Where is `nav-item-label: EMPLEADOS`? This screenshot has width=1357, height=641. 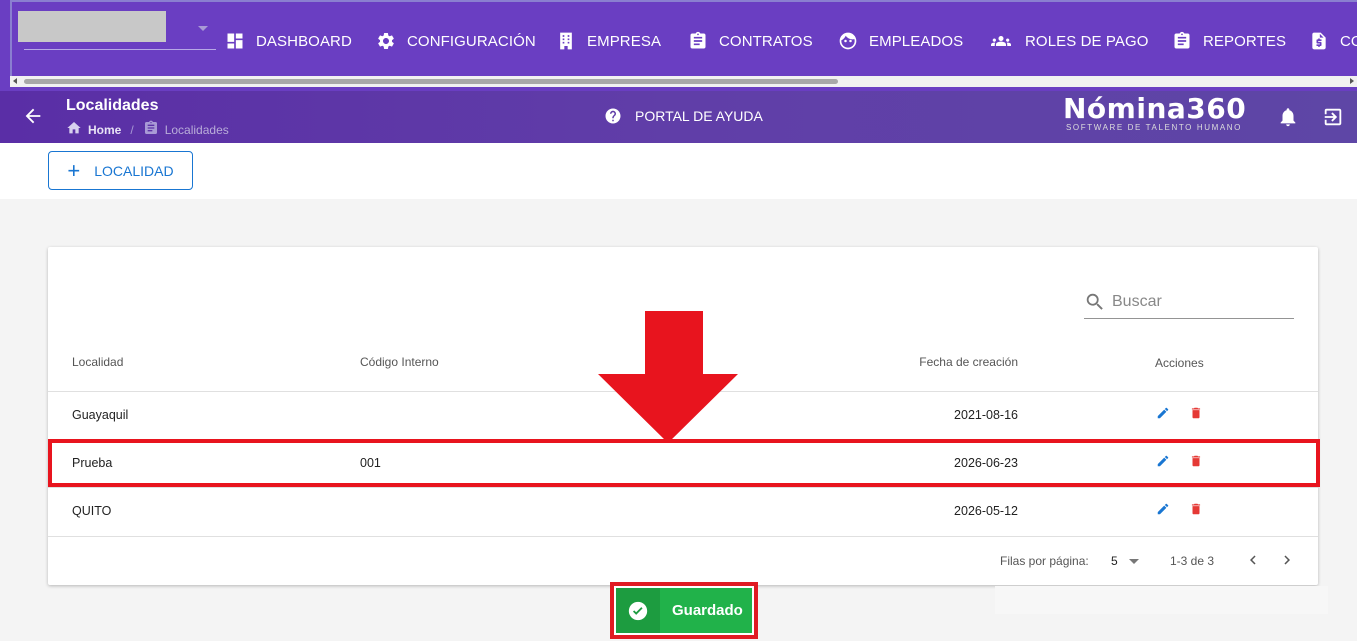 nav-item-label: EMPLEADOS is located at coordinates (916, 41).